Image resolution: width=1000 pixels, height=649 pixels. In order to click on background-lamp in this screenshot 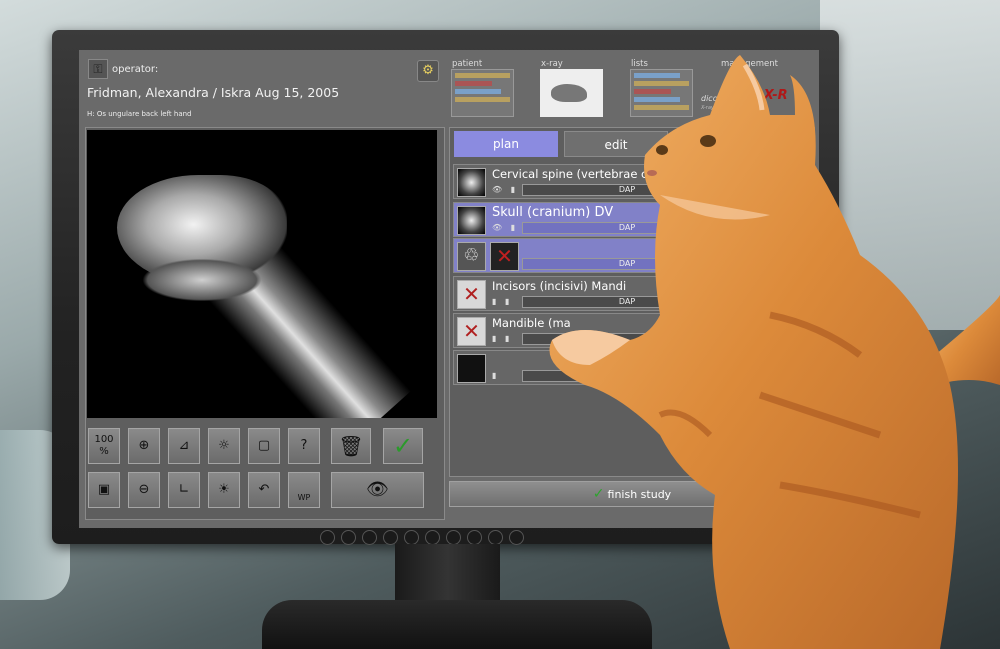, I will do `click(910, 165)`.